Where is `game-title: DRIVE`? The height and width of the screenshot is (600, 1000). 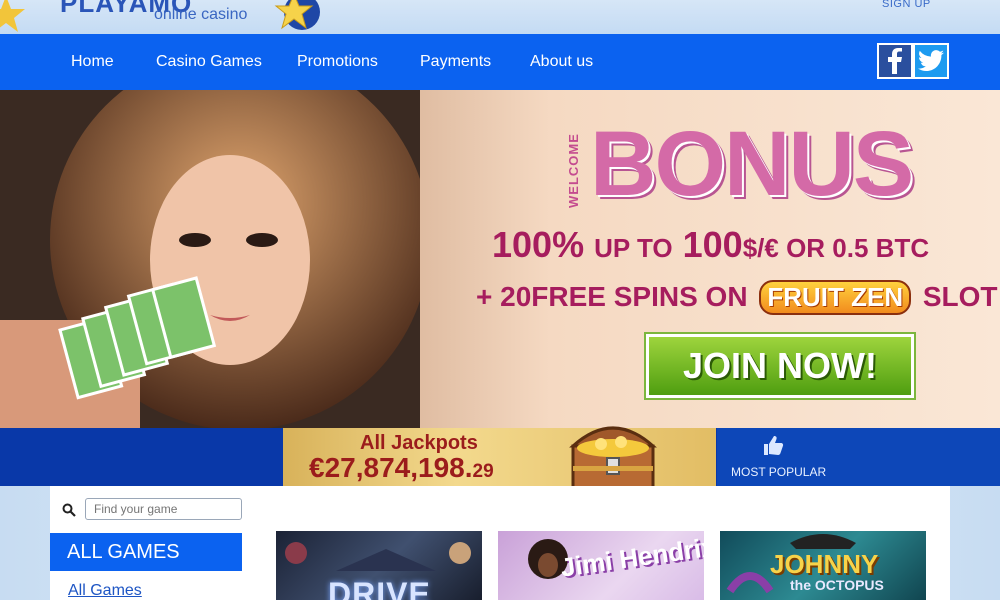
game-title: DRIVE is located at coordinates (379, 588).